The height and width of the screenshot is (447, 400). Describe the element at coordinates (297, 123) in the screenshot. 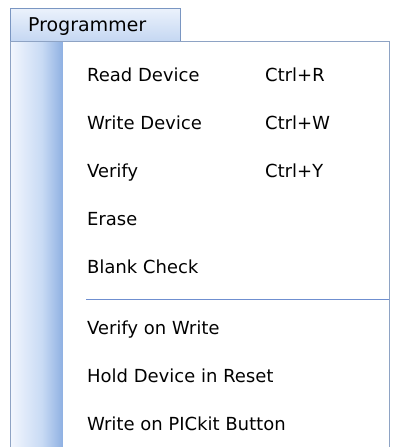

I see `shortcut-text: Ctrl+W` at that location.